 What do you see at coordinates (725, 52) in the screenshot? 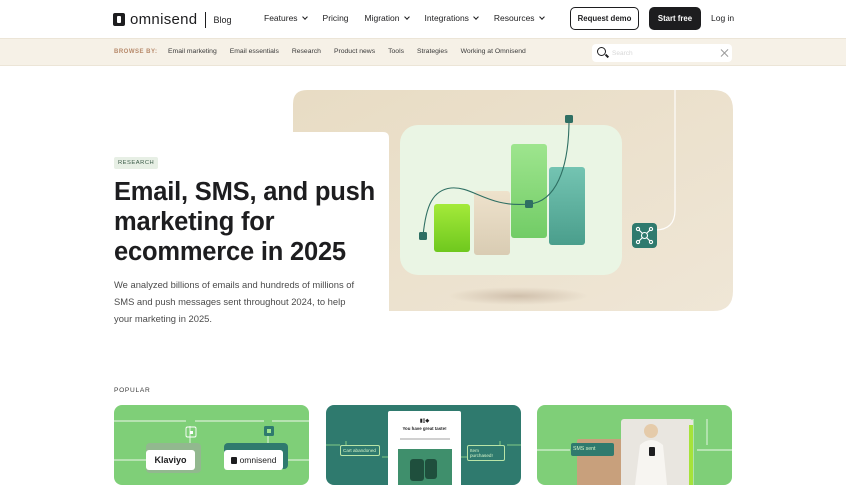
I see `close-icon` at bounding box center [725, 52].